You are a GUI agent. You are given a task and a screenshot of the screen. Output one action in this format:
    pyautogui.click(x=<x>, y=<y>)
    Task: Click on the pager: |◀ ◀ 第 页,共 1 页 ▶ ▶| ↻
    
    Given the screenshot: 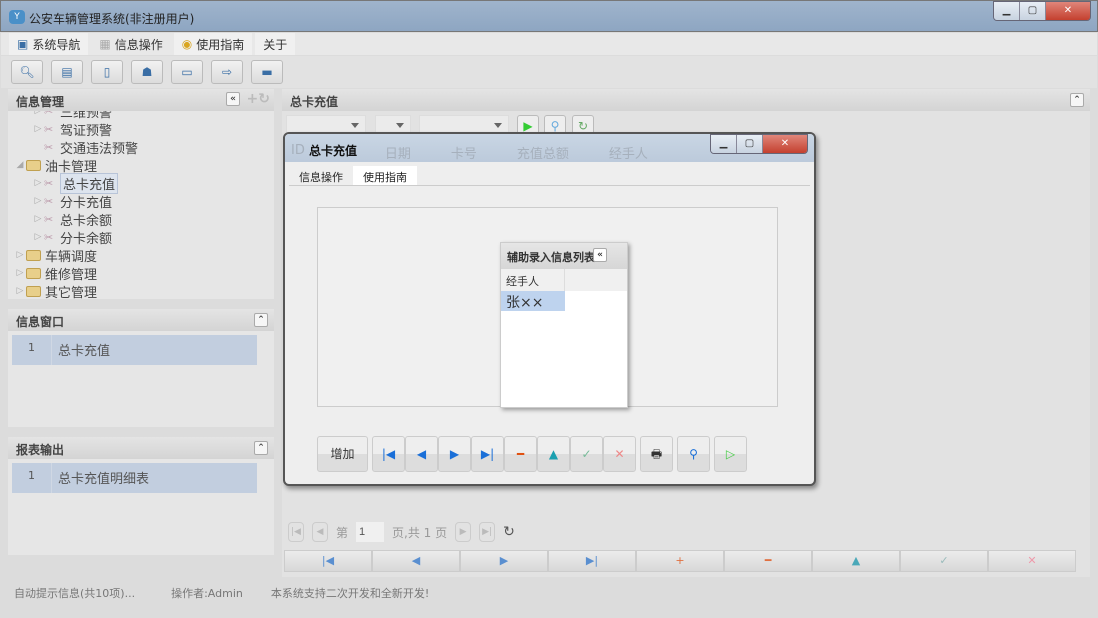 What is the action you would take?
    pyautogui.click(x=686, y=532)
    